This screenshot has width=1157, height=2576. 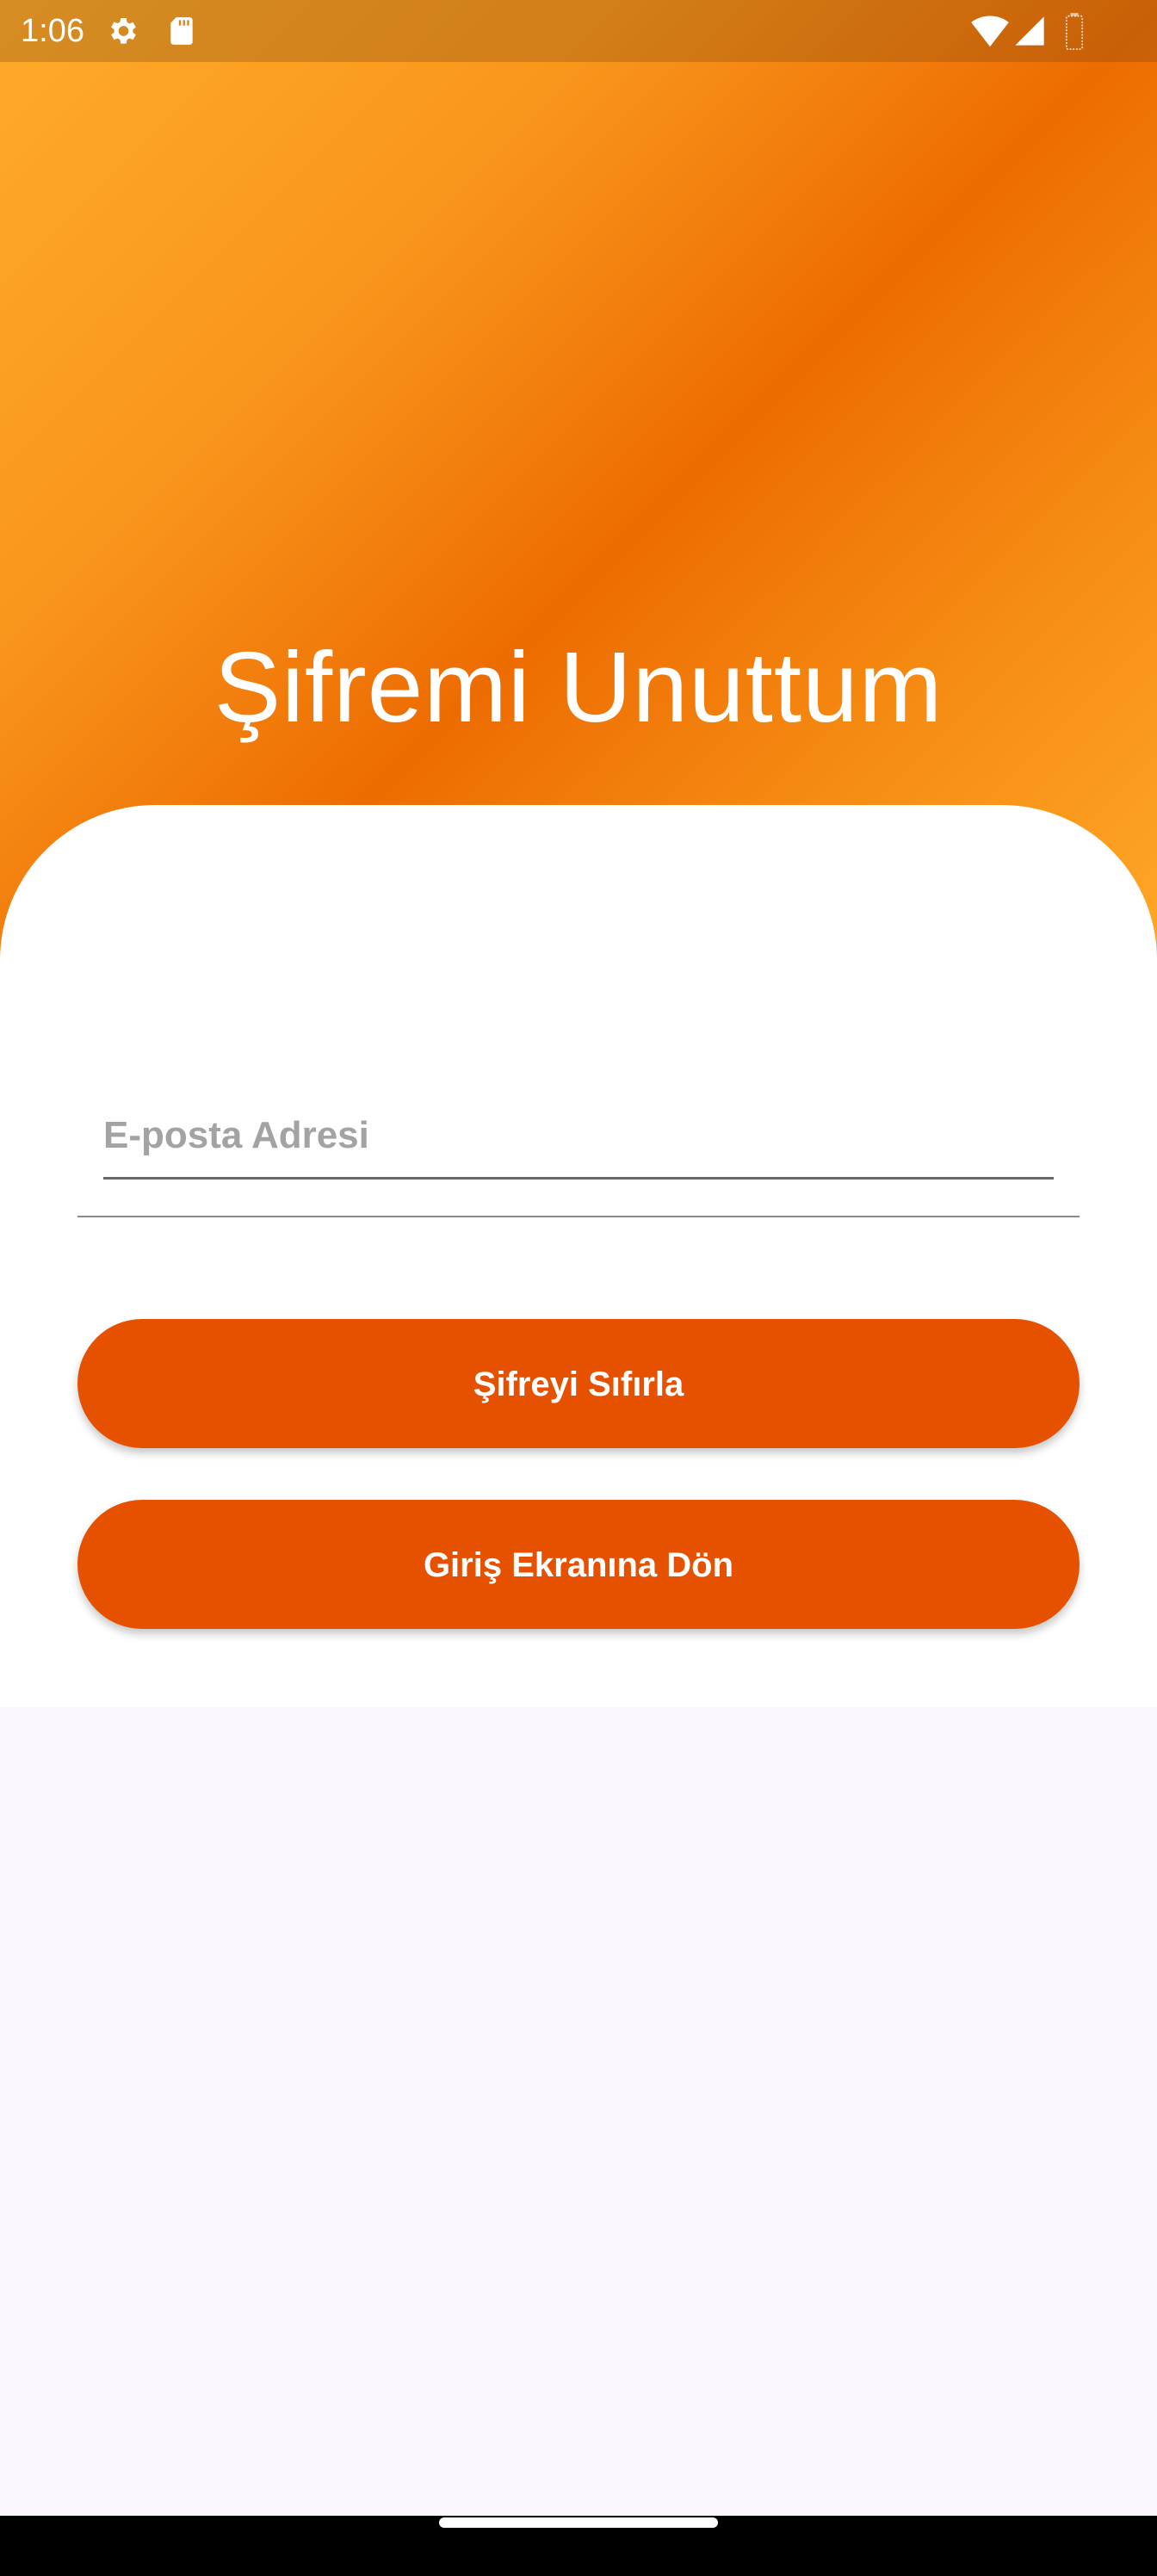 I want to click on email-field-container, so click(x=579, y=1138).